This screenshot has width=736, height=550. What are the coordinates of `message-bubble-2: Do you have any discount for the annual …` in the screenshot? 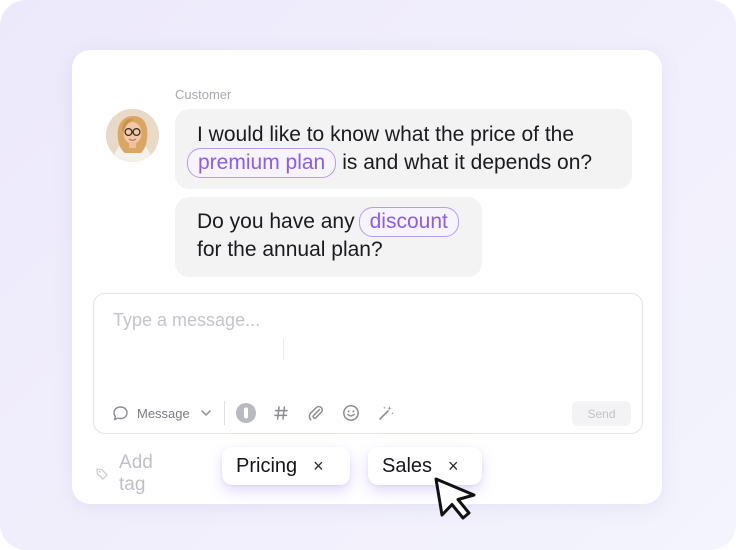 It's located at (328, 237).